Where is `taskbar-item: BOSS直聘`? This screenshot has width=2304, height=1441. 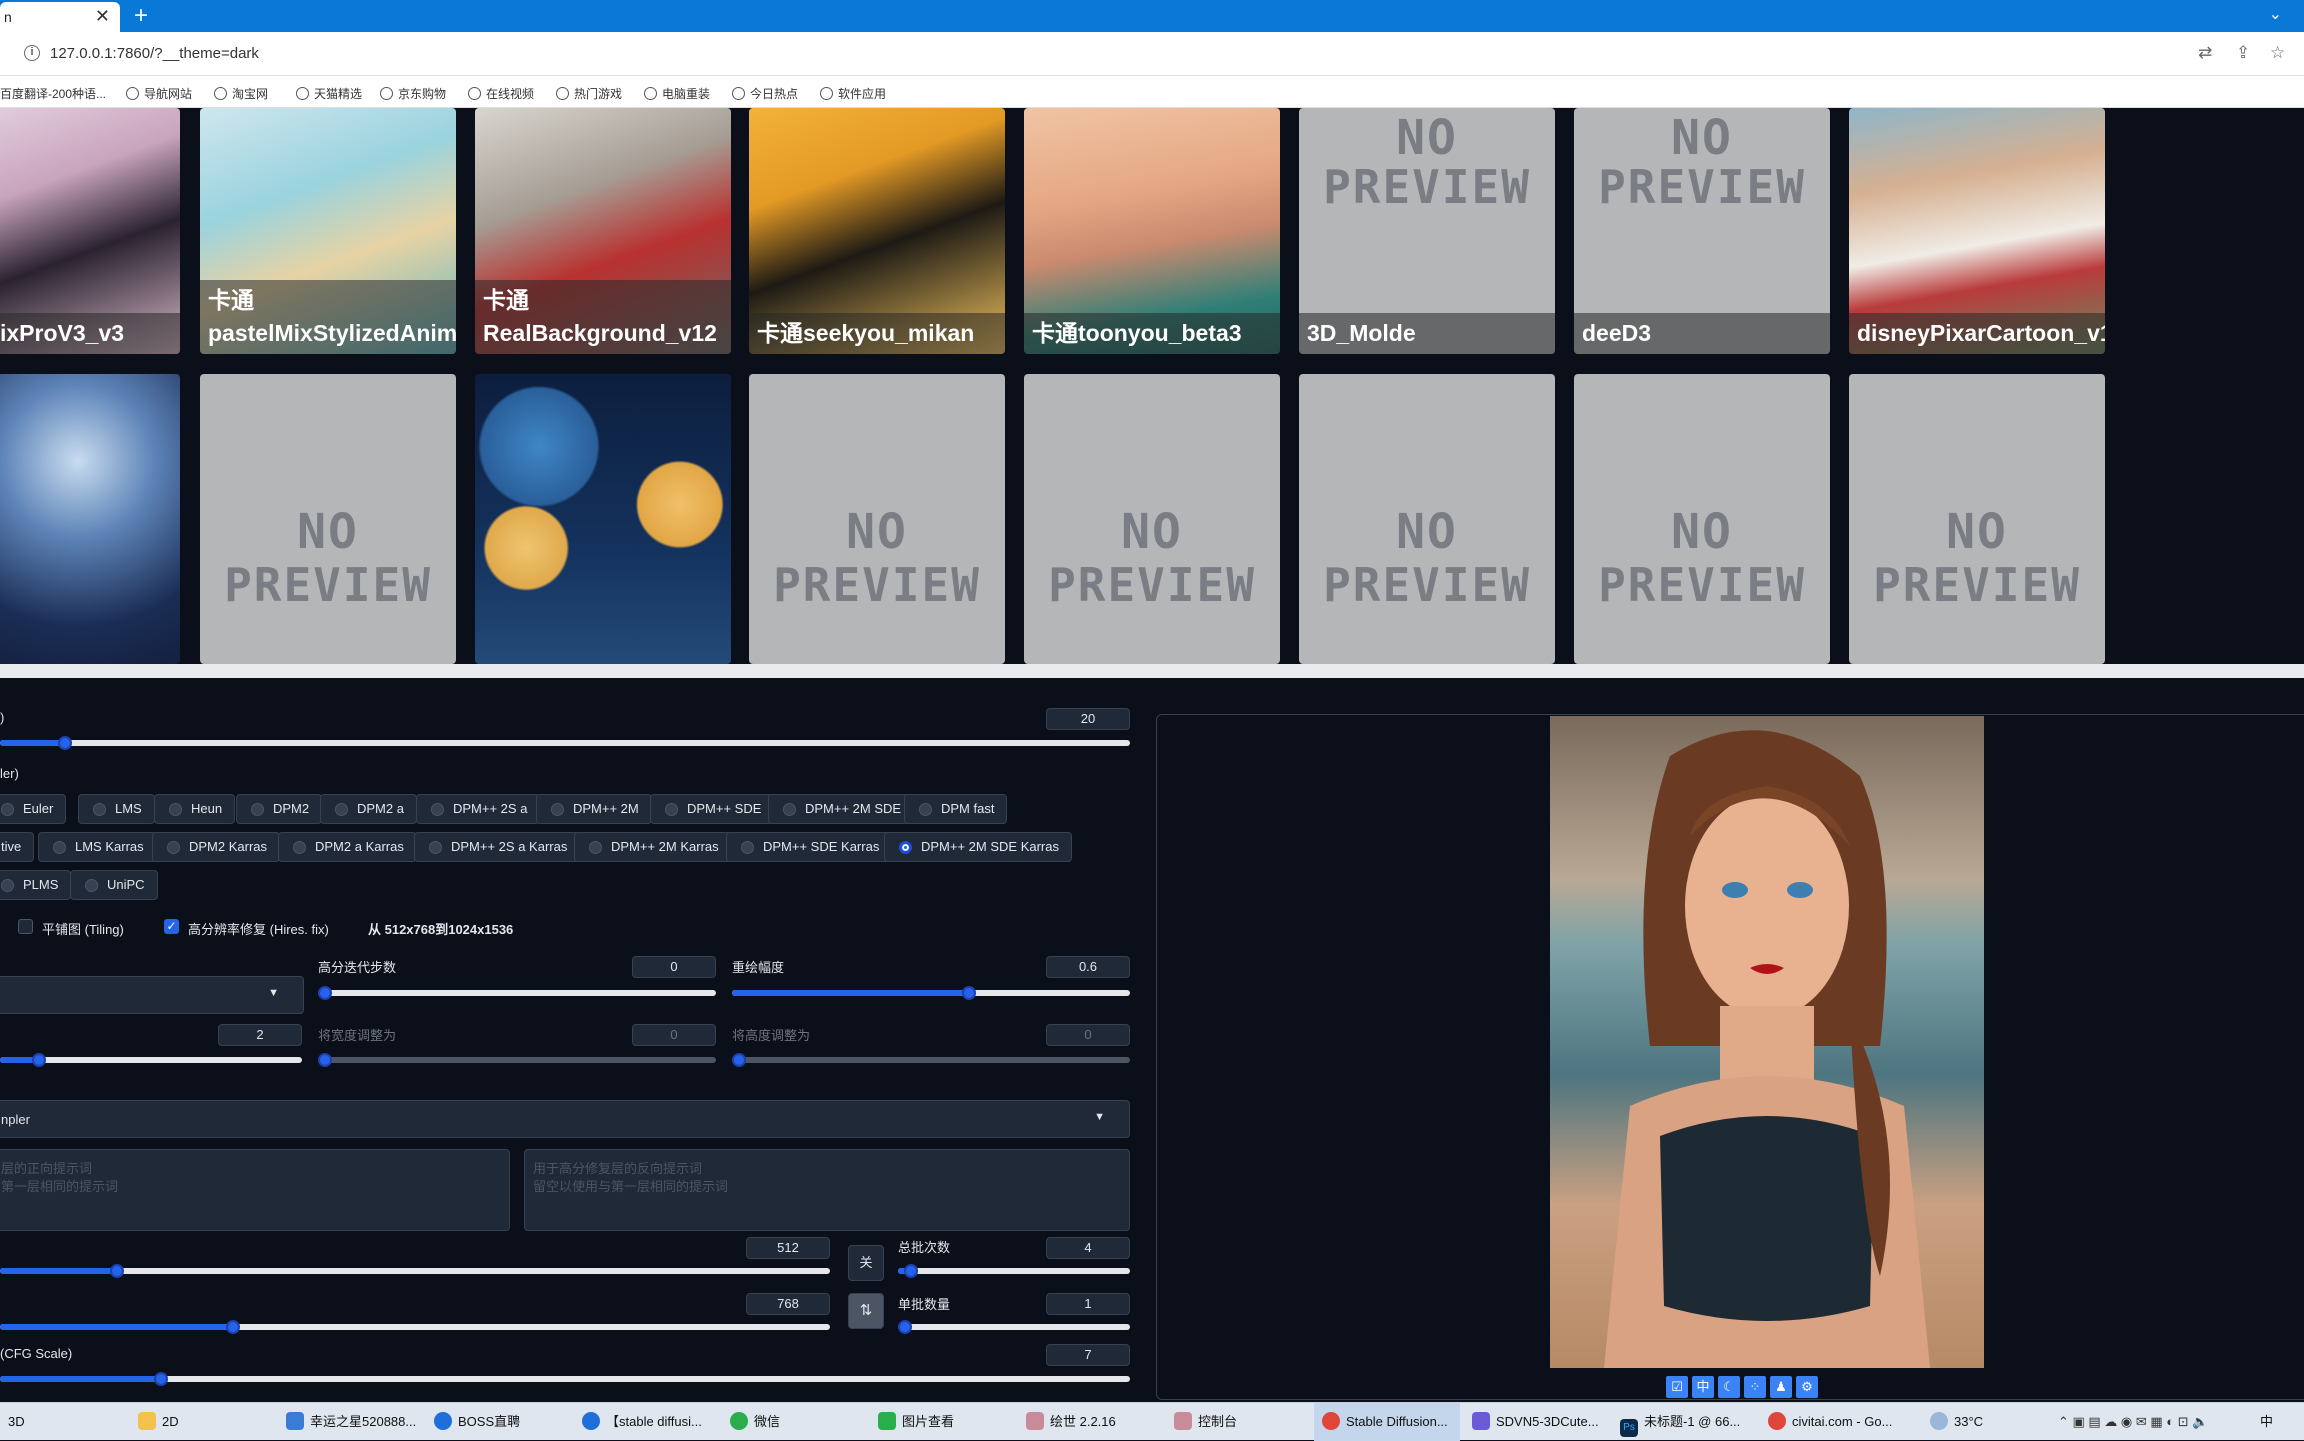 taskbar-item: BOSS直聘 is located at coordinates (473, 1422).